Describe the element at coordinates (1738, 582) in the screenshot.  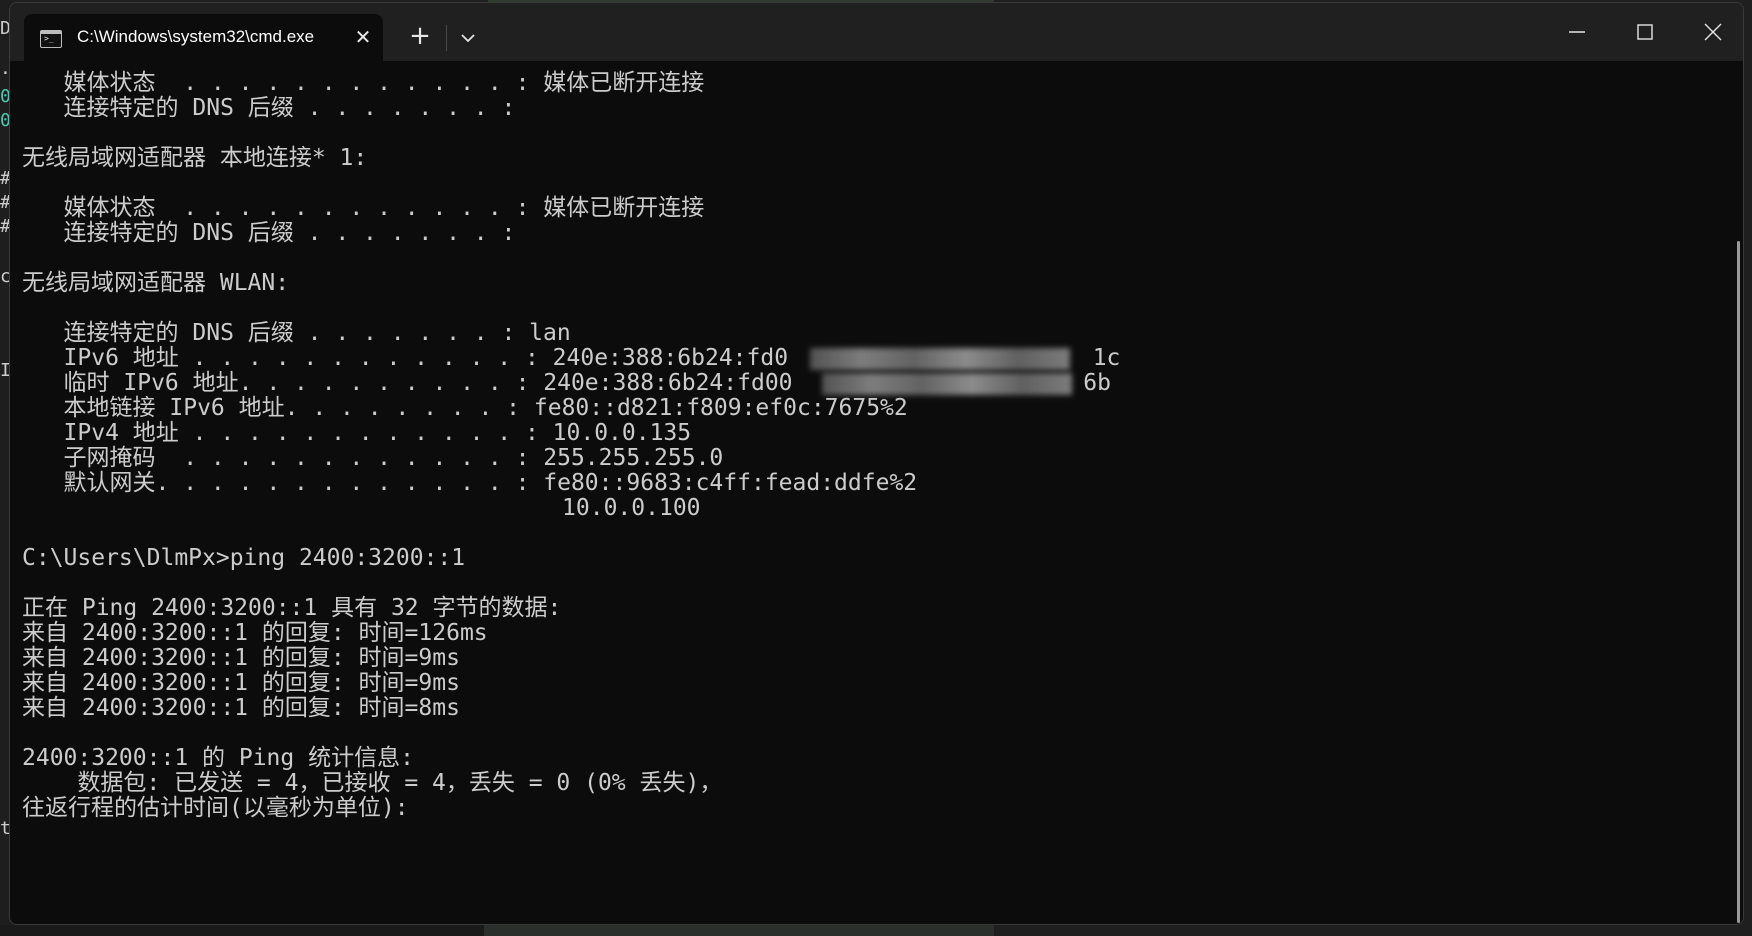
I see `scrollbar-thumb` at that location.